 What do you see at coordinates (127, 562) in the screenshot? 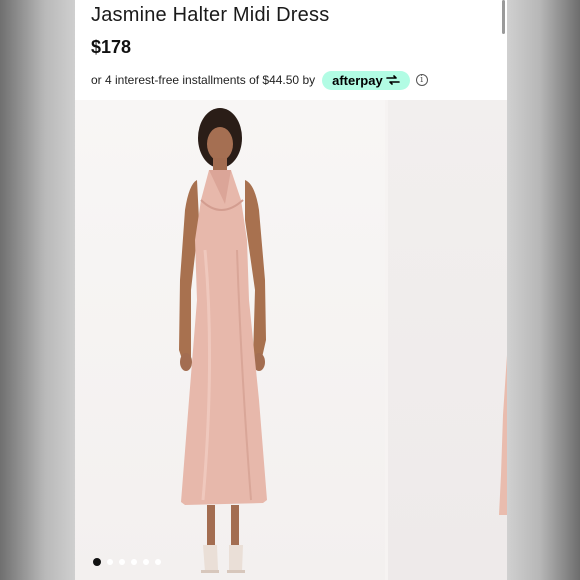
I see `carousel-indicators` at bounding box center [127, 562].